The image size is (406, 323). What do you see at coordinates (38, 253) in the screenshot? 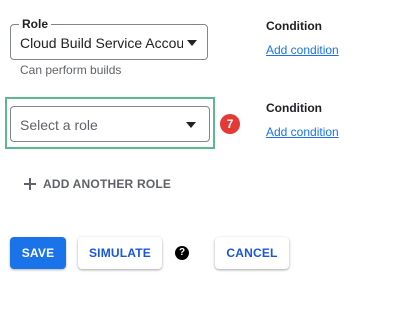
I see `save-button: SAVE` at bounding box center [38, 253].